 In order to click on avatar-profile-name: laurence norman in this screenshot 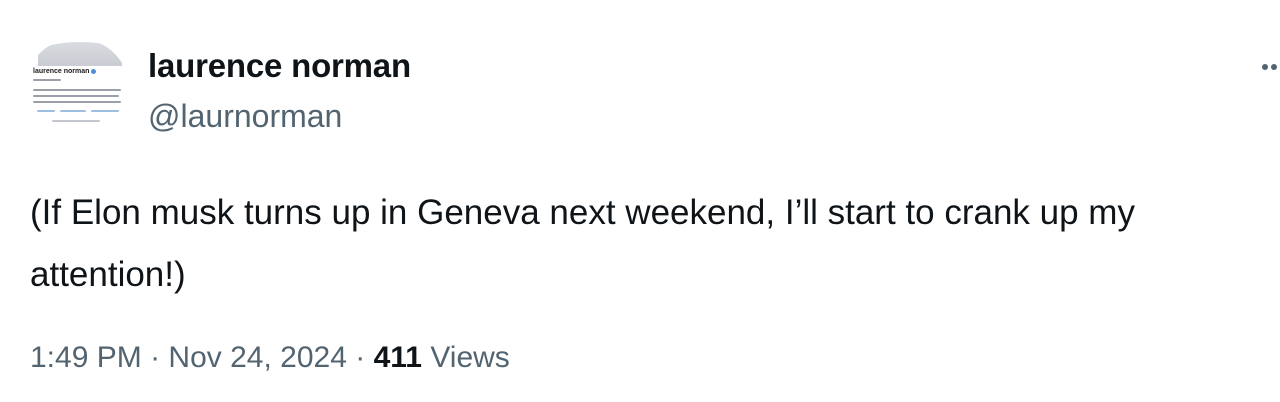, I will do `click(65, 71)`.